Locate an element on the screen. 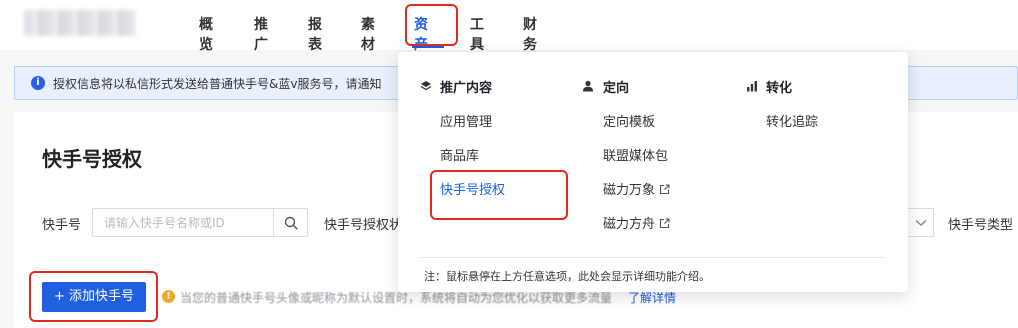 The image size is (1018, 328). select-dropdown-toggle is located at coordinates (921, 222).